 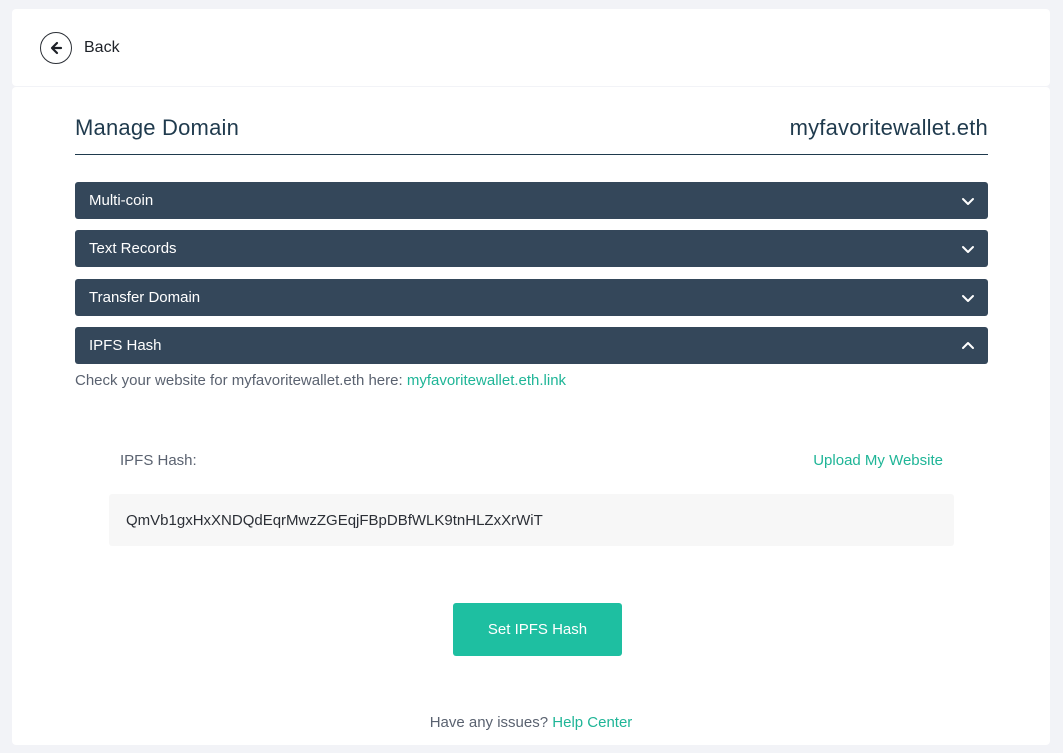 I want to click on accordion-transfer-domain: Transfer Domain, so click(x=531, y=297).